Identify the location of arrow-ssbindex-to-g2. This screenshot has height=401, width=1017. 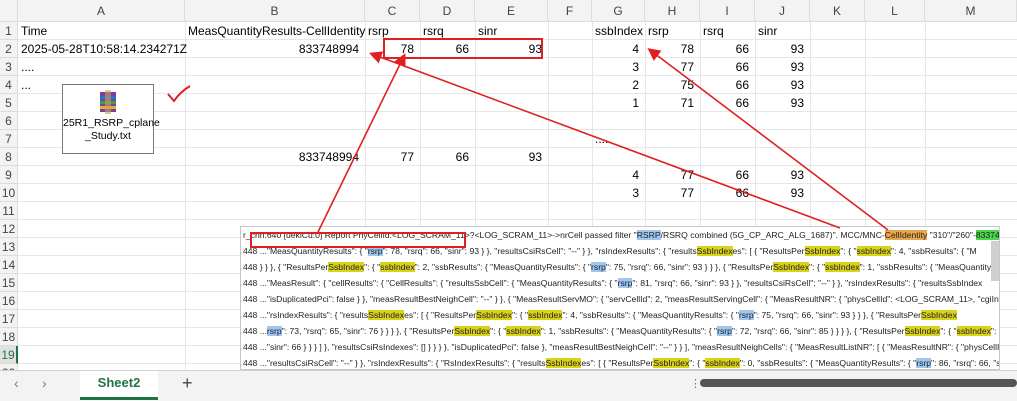
(768, 139).